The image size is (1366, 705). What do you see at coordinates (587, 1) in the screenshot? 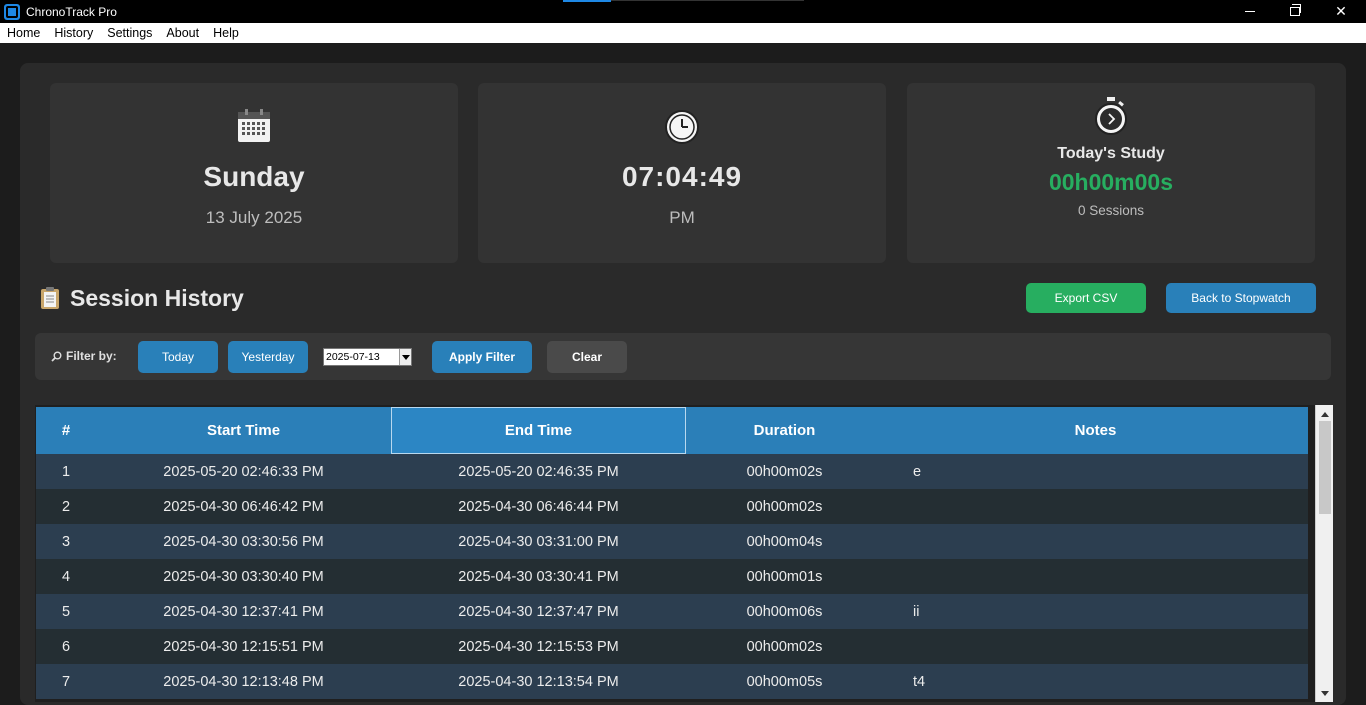
I see `title-accent-bar` at bounding box center [587, 1].